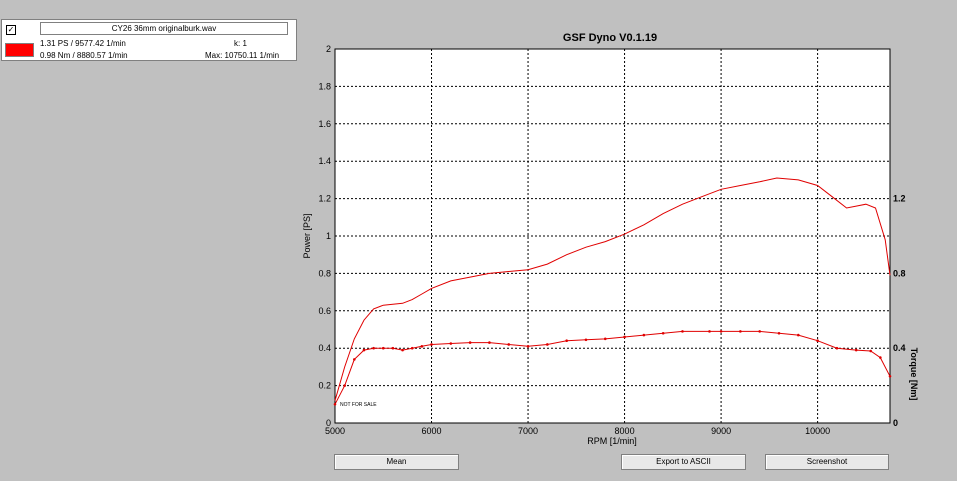 The height and width of the screenshot is (481, 957). What do you see at coordinates (577, 431) in the screenshot?
I see `x-axis-ticks: 5000 6000 7000 8000 9000 10000` at bounding box center [577, 431].